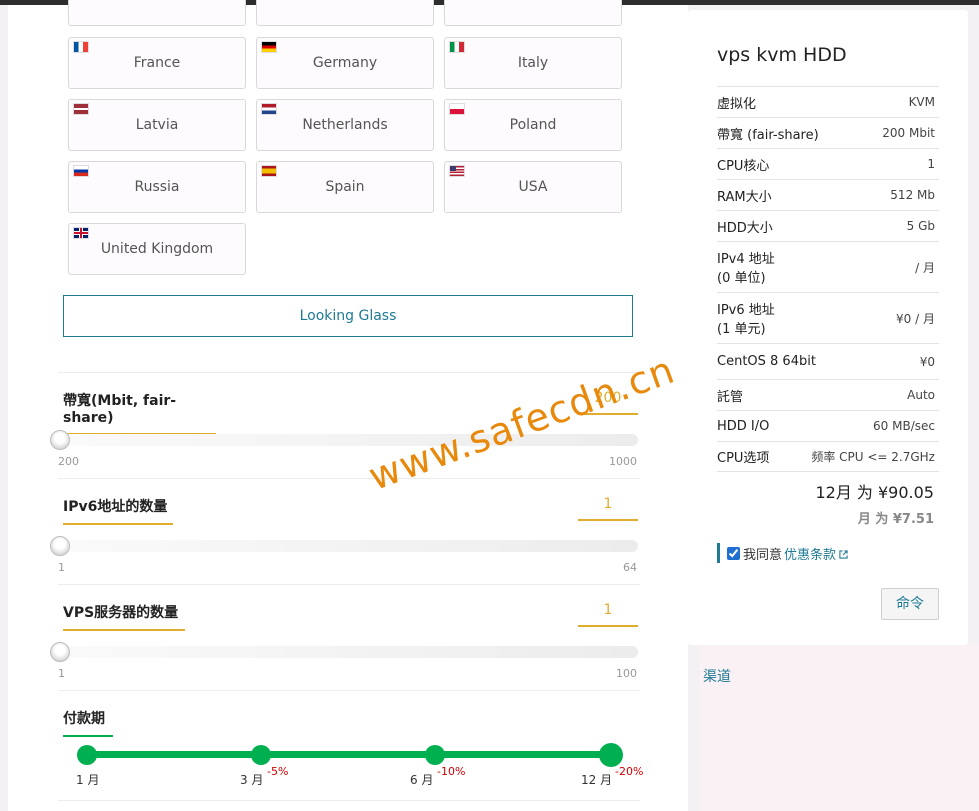 The width and height of the screenshot is (979, 811). What do you see at coordinates (828, 456) in the screenshot?
I see `spec-row: CPU选项 频率 CPU <= 2.7GHz` at bounding box center [828, 456].